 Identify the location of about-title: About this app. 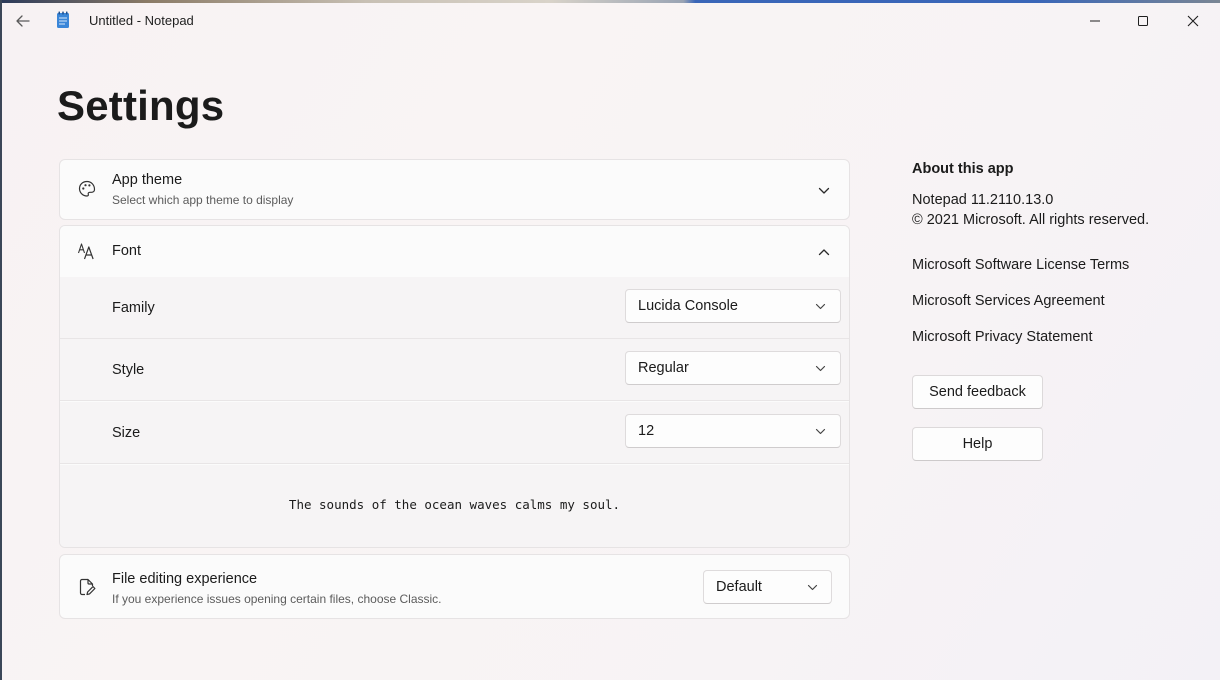
(963, 169).